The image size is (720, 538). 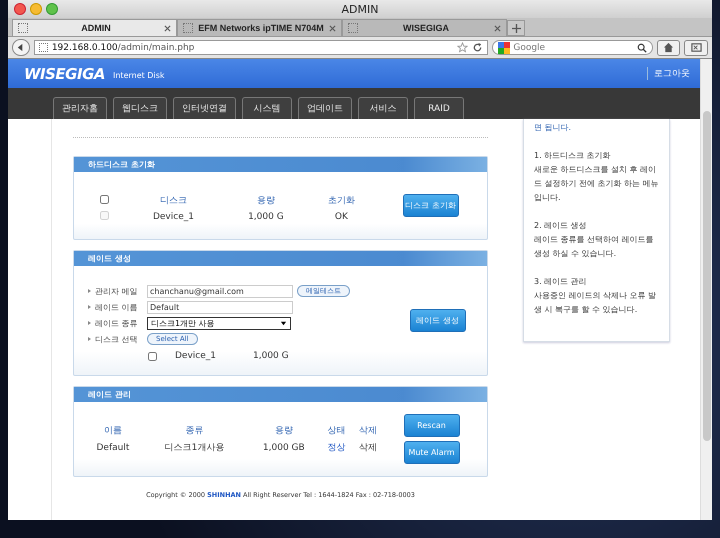 What do you see at coordinates (596, 303) in the screenshot?
I see `help-text: 사용중인 레이드의 삭제나 오류 발생 시 복구를 할 수 있습니다.` at bounding box center [596, 303].